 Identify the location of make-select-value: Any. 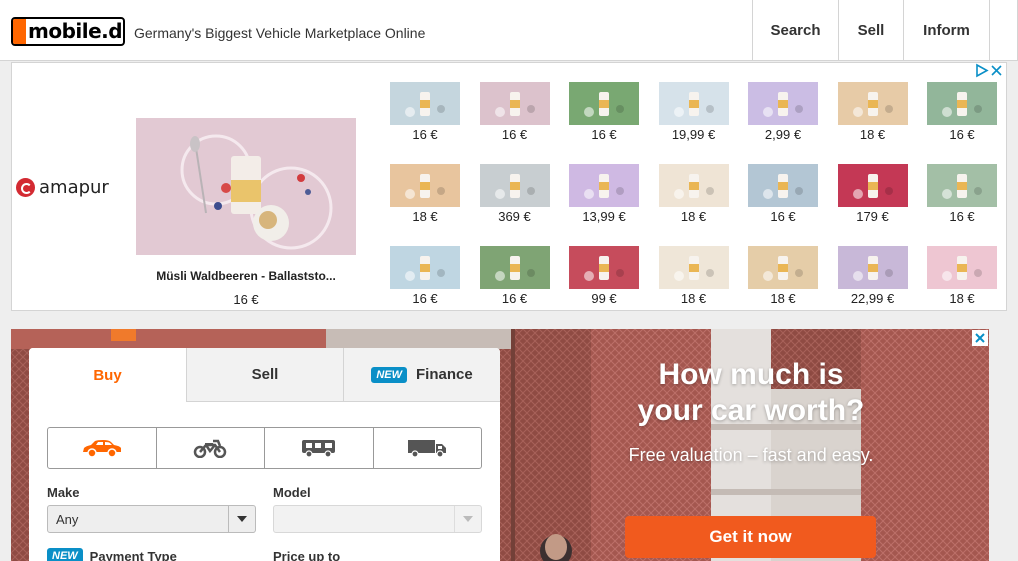
(67, 519).